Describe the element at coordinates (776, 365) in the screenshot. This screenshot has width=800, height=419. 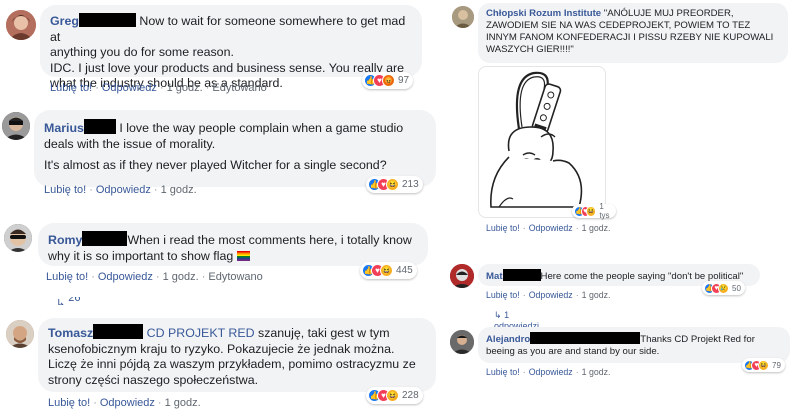
I see `reaction-count: 79` at that location.